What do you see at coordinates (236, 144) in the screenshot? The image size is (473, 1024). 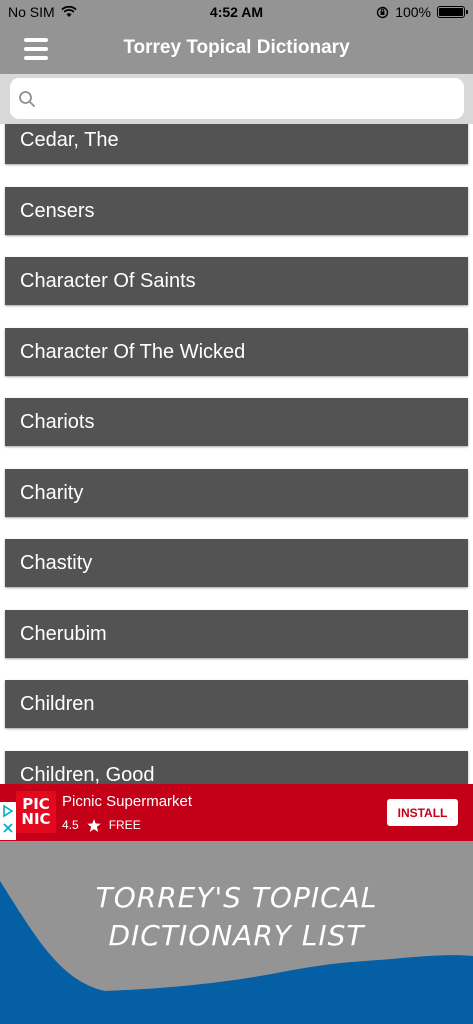 I see `list-item: Cedar, The` at bounding box center [236, 144].